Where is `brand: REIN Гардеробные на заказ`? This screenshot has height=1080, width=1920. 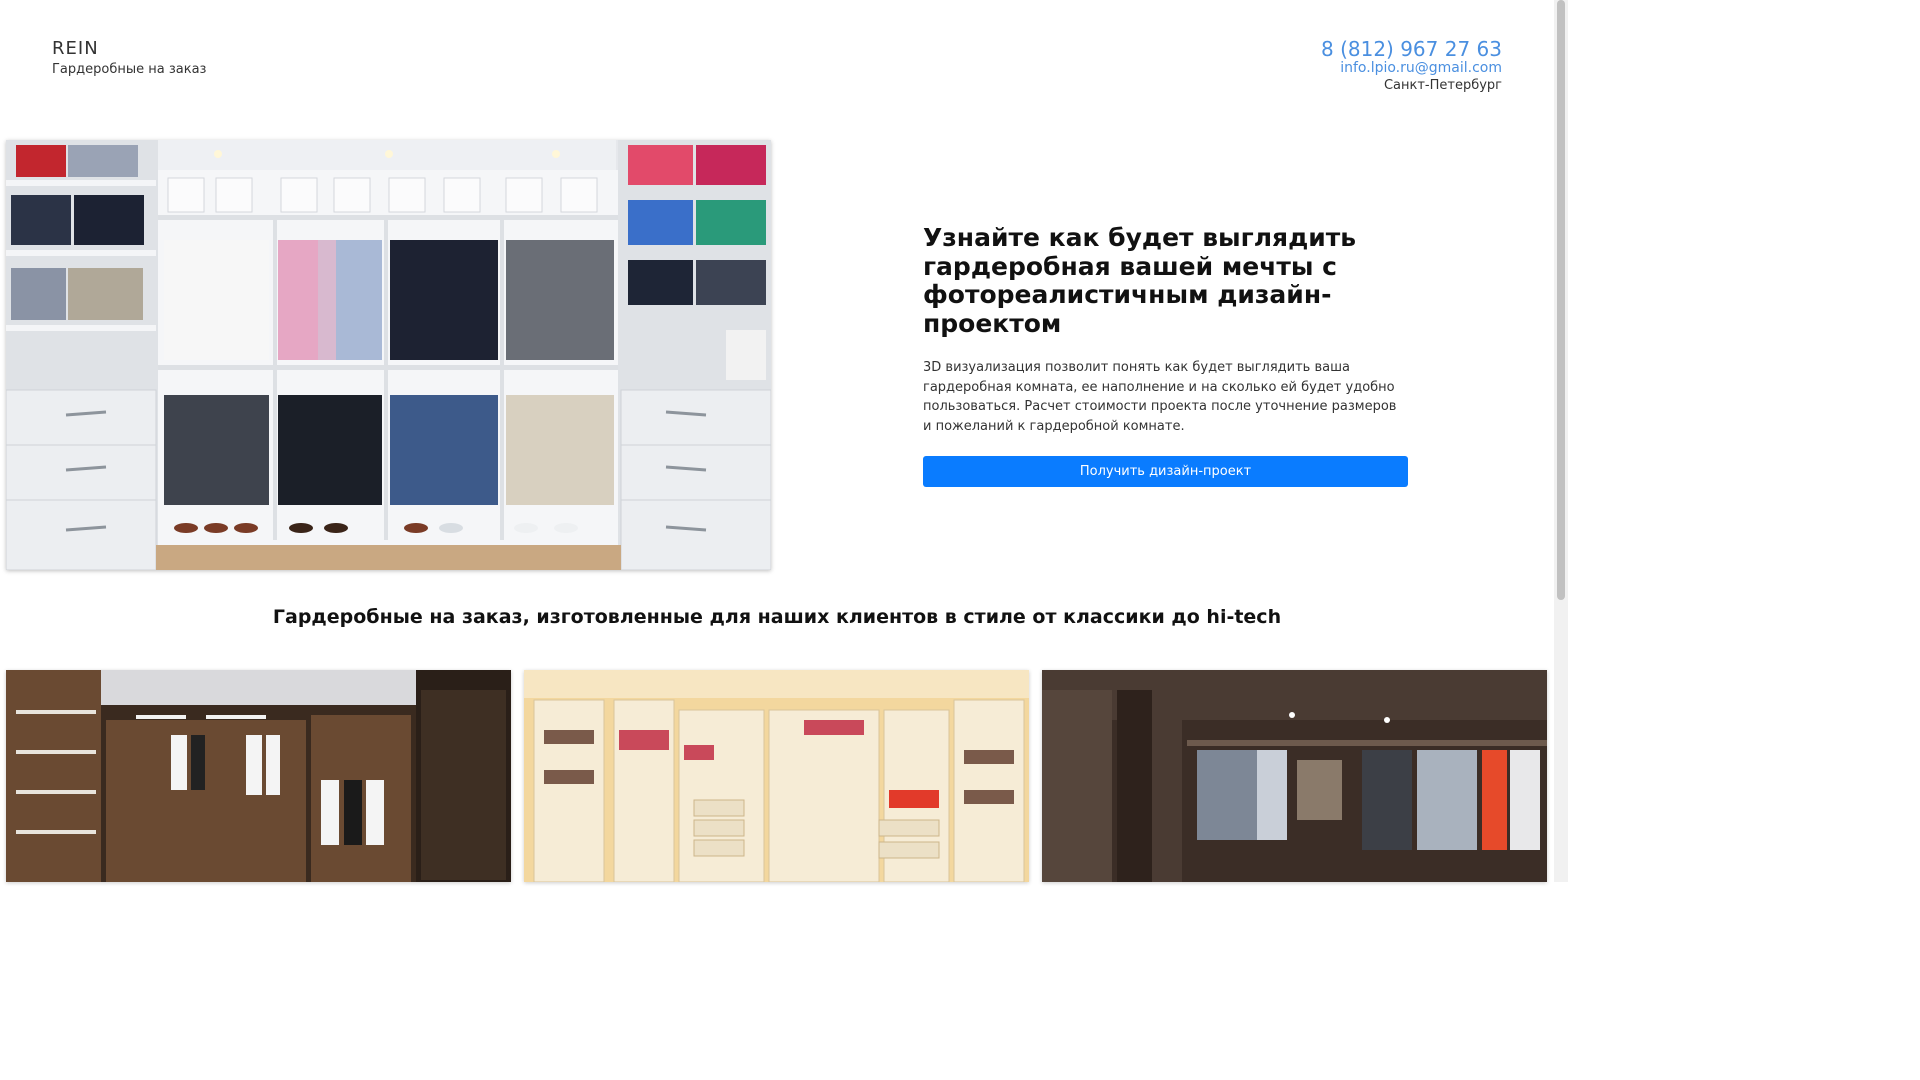 brand: REIN Гардеробные на заказ is located at coordinates (129, 57).